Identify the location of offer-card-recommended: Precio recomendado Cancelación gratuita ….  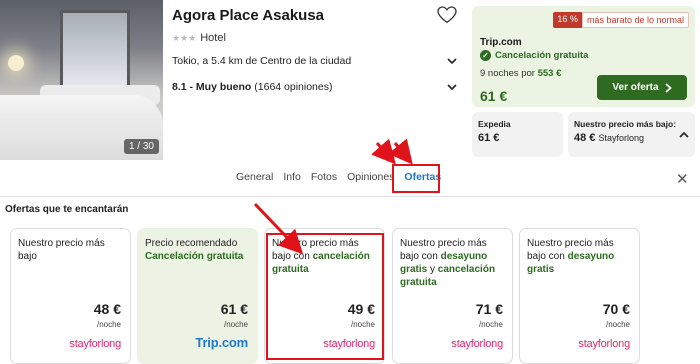
(197, 296).